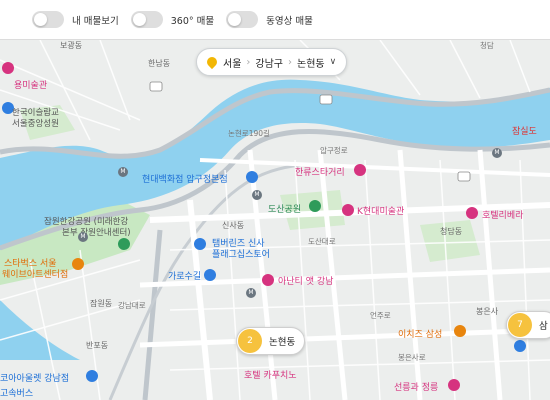 The height and width of the screenshot is (400, 550). I want to click on toggle-my-listings: 내 매물보기, so click(75, 19).